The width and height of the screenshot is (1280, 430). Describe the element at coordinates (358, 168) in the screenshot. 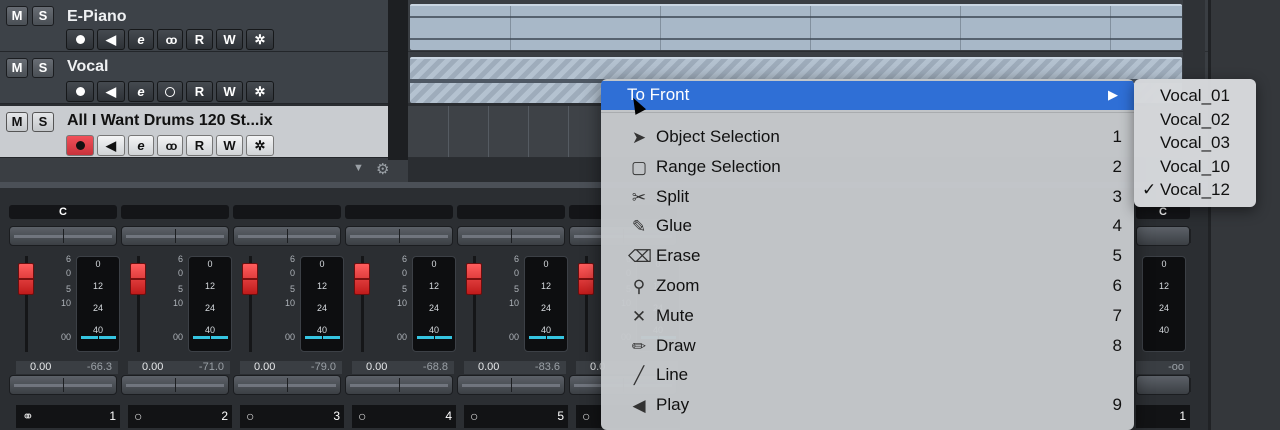

I see `collapse-triangle-icon: ▼` at that location.